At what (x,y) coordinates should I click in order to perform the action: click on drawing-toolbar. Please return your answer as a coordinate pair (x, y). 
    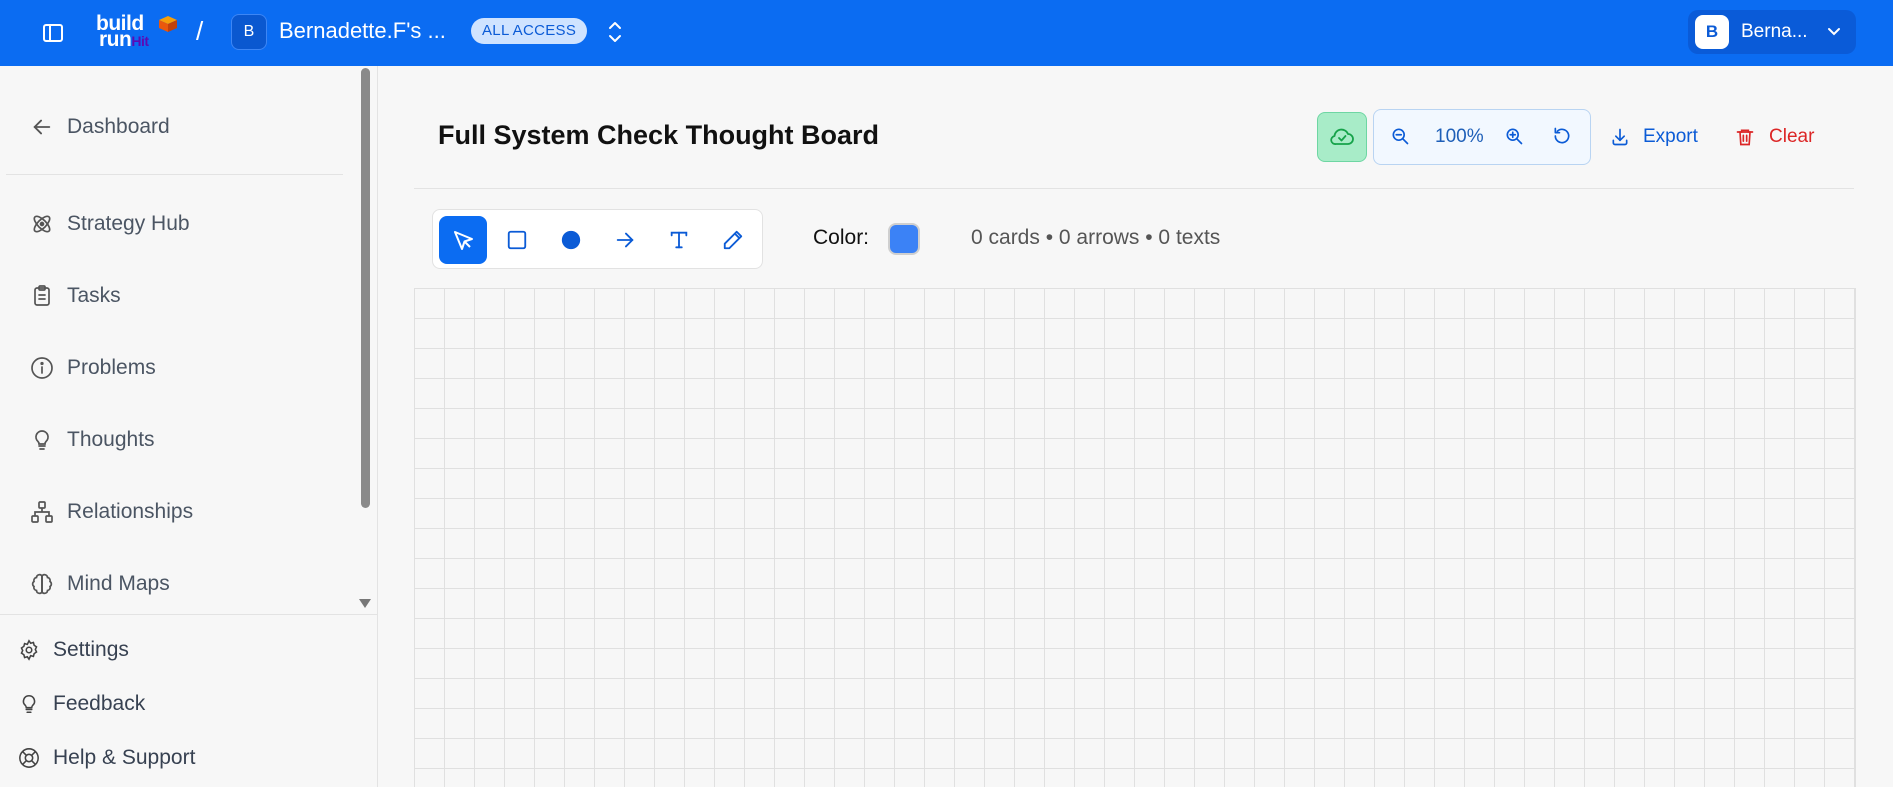
    Looking at the image, I should click on (597, 239).